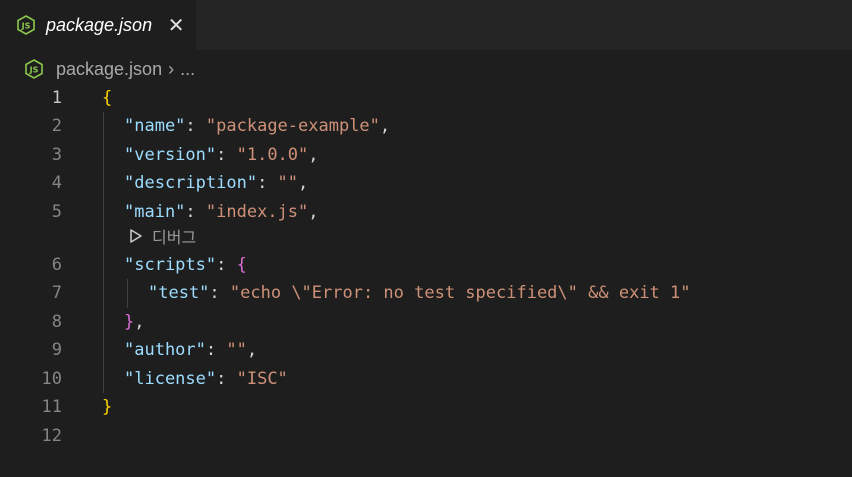  What do you see at coordinates (176, 25) in the screenshot?
I see `close-icon: ✕` at bounding box center [176, 25].